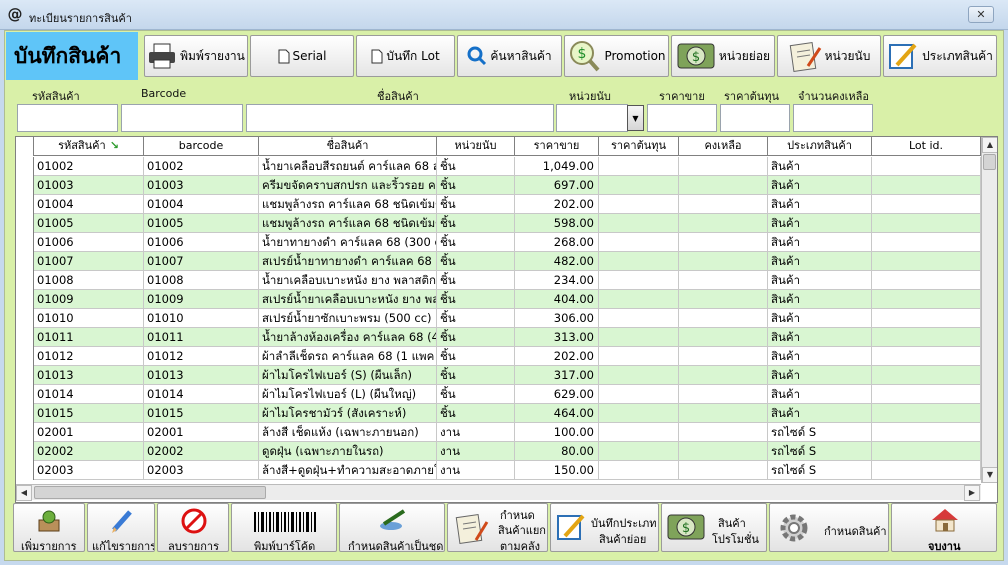  What do you see at coordinates (400, 118) in the screenshot?
I see `product-name-input` at bounding box center [400, 118].